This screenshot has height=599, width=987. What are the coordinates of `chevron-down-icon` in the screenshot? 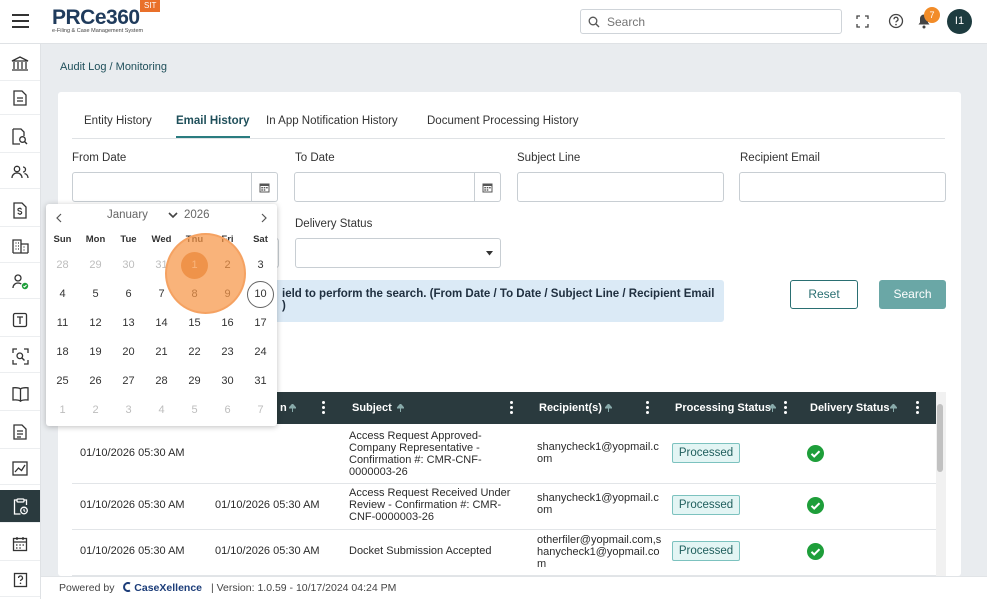 It's located at (173, 215).